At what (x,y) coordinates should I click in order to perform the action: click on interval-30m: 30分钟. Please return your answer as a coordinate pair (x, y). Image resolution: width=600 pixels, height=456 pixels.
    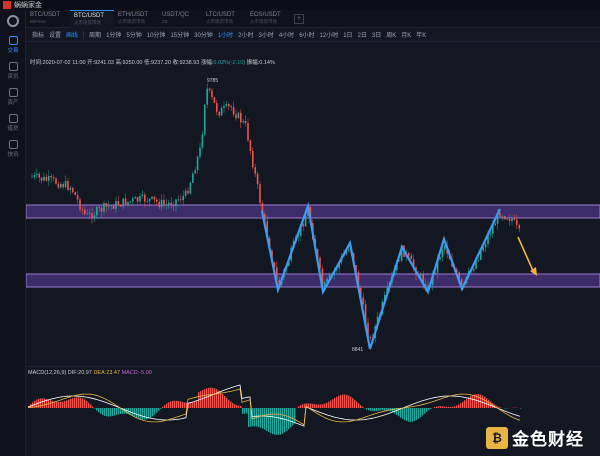
    Looking at the image, I should click on (203, 34).